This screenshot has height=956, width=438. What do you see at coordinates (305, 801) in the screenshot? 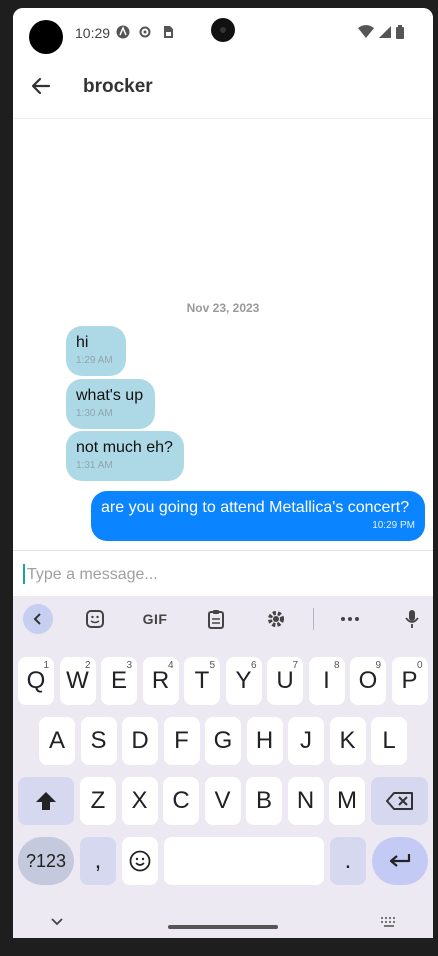
I see `key-n: N` at bounding box center [305, 801].